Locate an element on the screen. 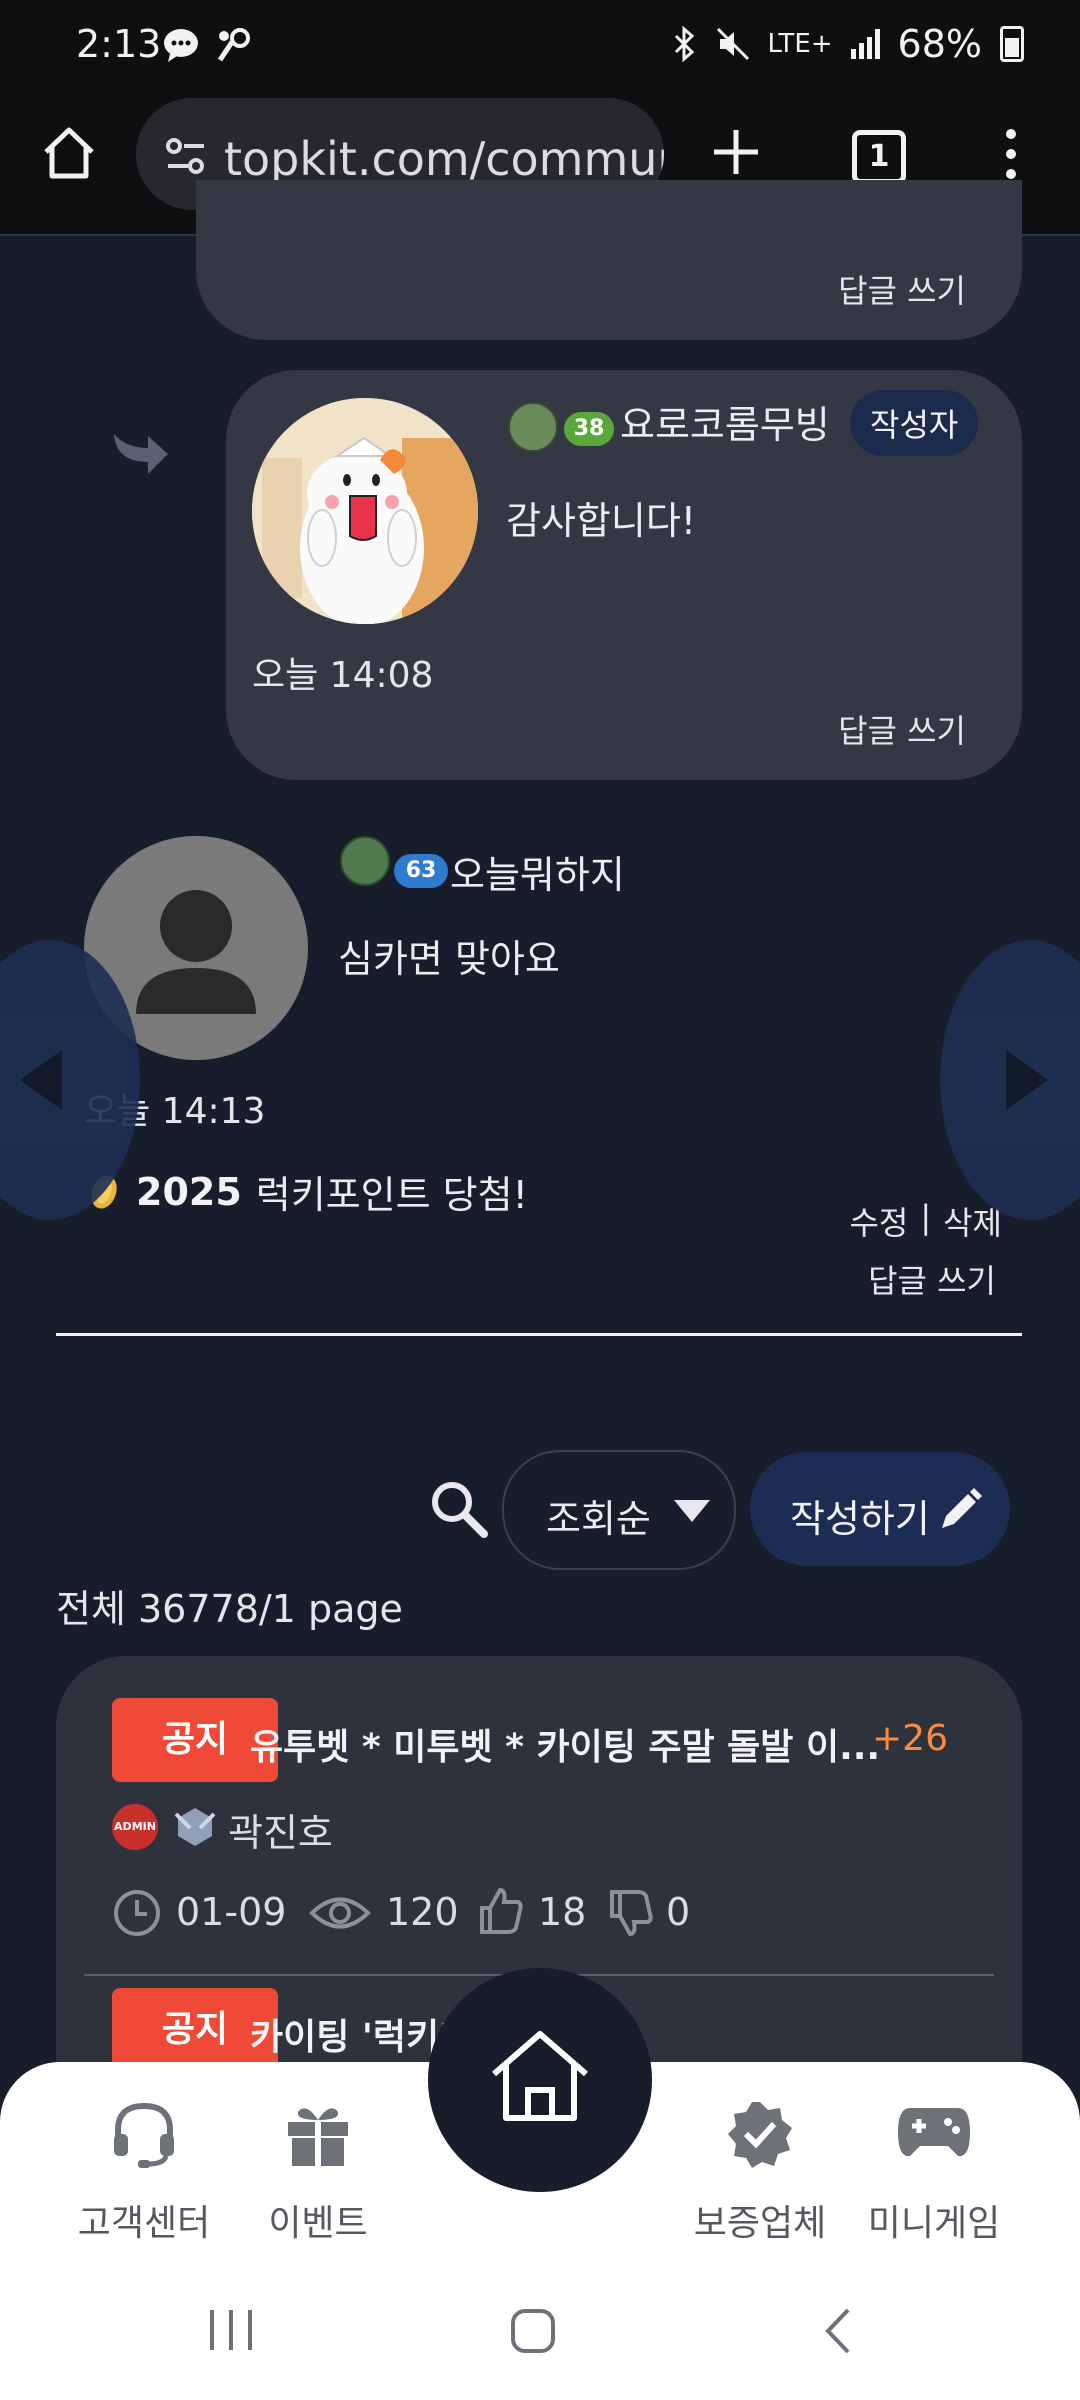 The height and width of the screenshot is (2400, 1080). post-dislikes: 0 is located at coordinates (678, 1912).